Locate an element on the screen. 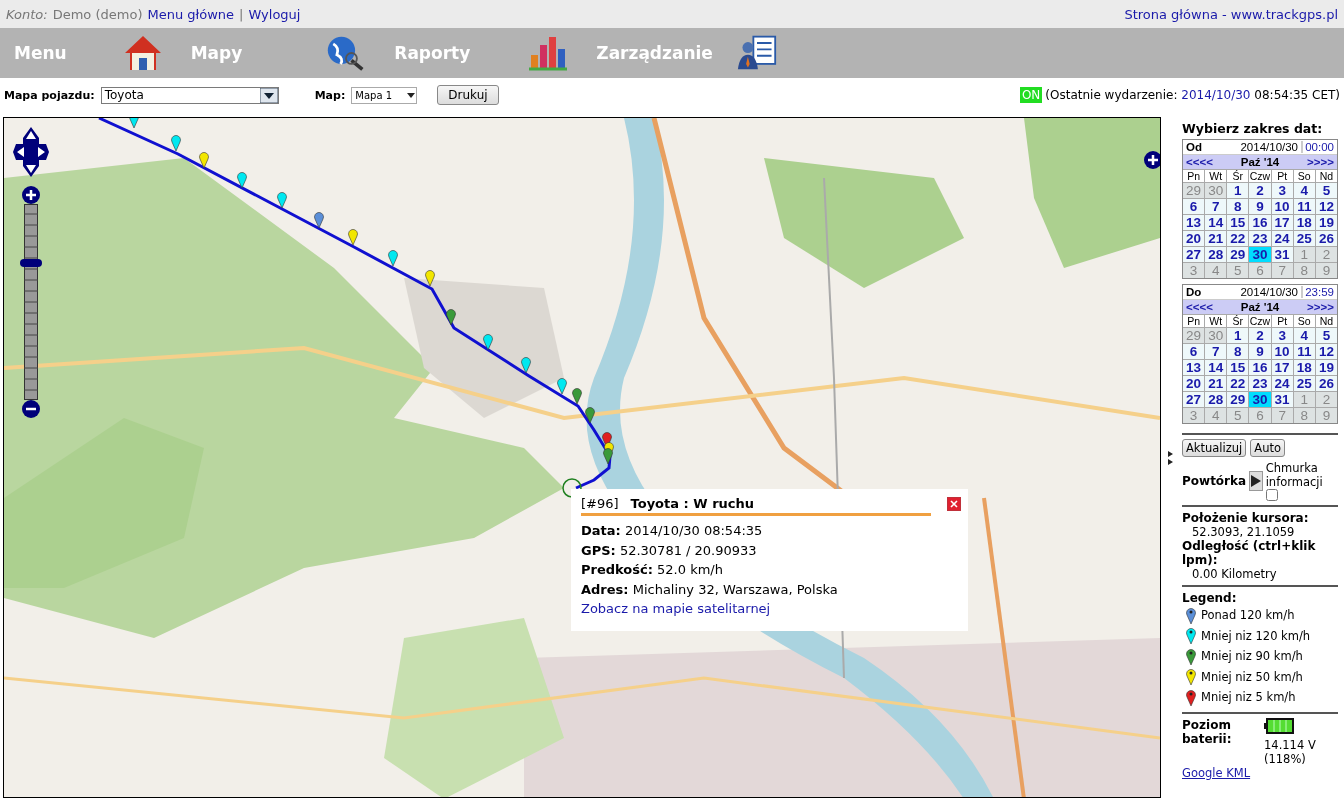 This screenshot has width=1344, height=798. tooltip-checkbox is located at coordinates (1271, 495).